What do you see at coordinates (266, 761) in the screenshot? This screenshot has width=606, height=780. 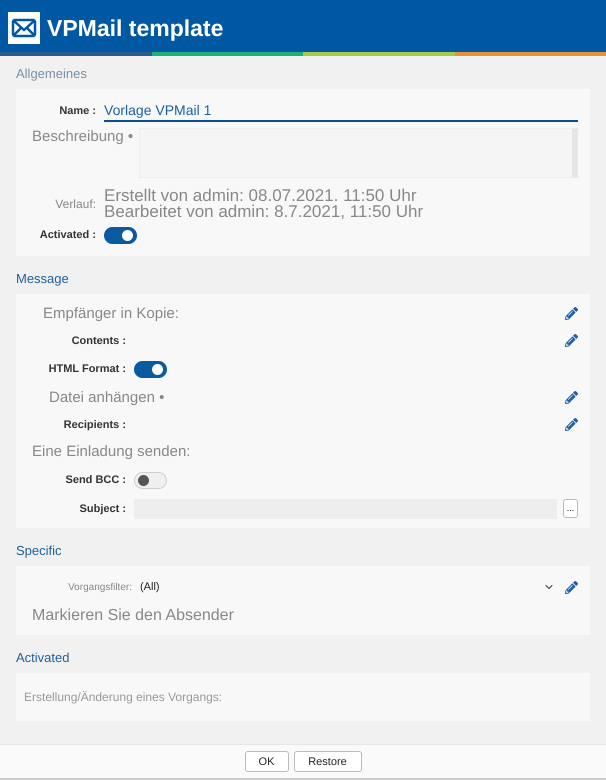 I see `ok-button: OK` at bounding box center [266, 761].